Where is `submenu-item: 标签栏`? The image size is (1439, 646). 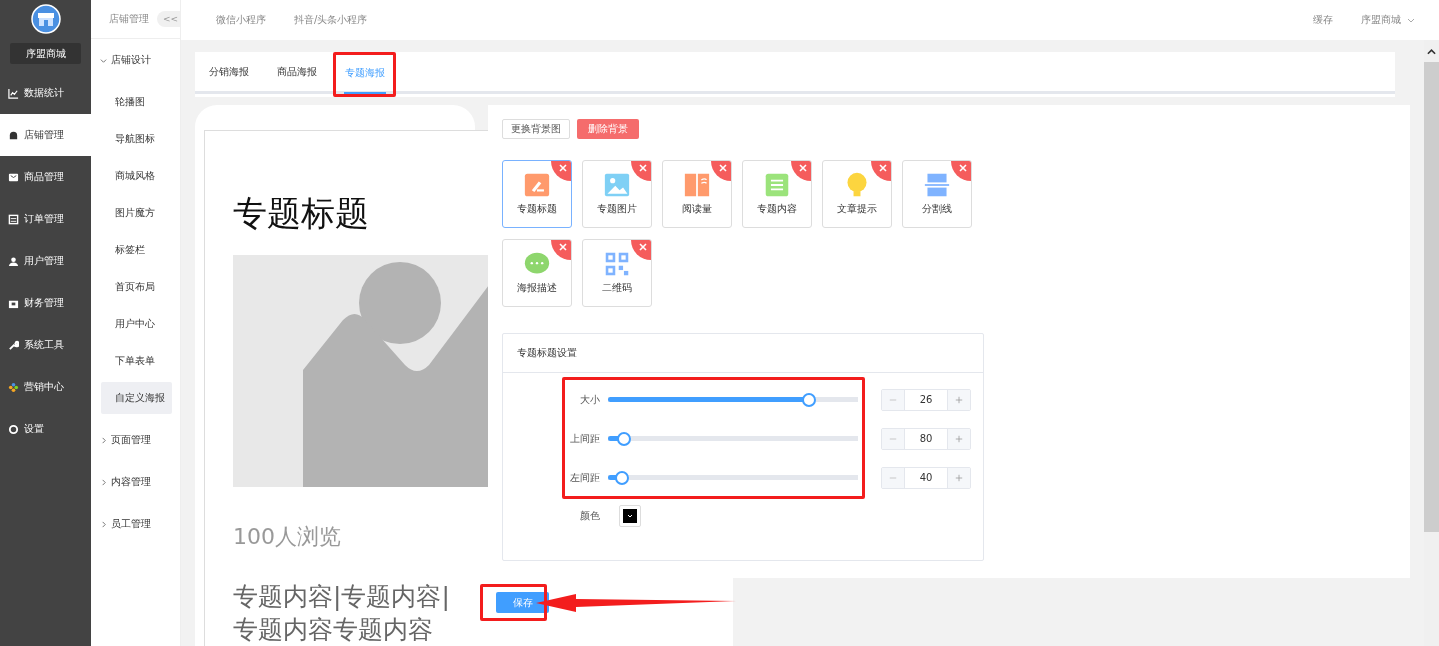 submenu-item: 标签栏 is located at coordinates (136, 250).